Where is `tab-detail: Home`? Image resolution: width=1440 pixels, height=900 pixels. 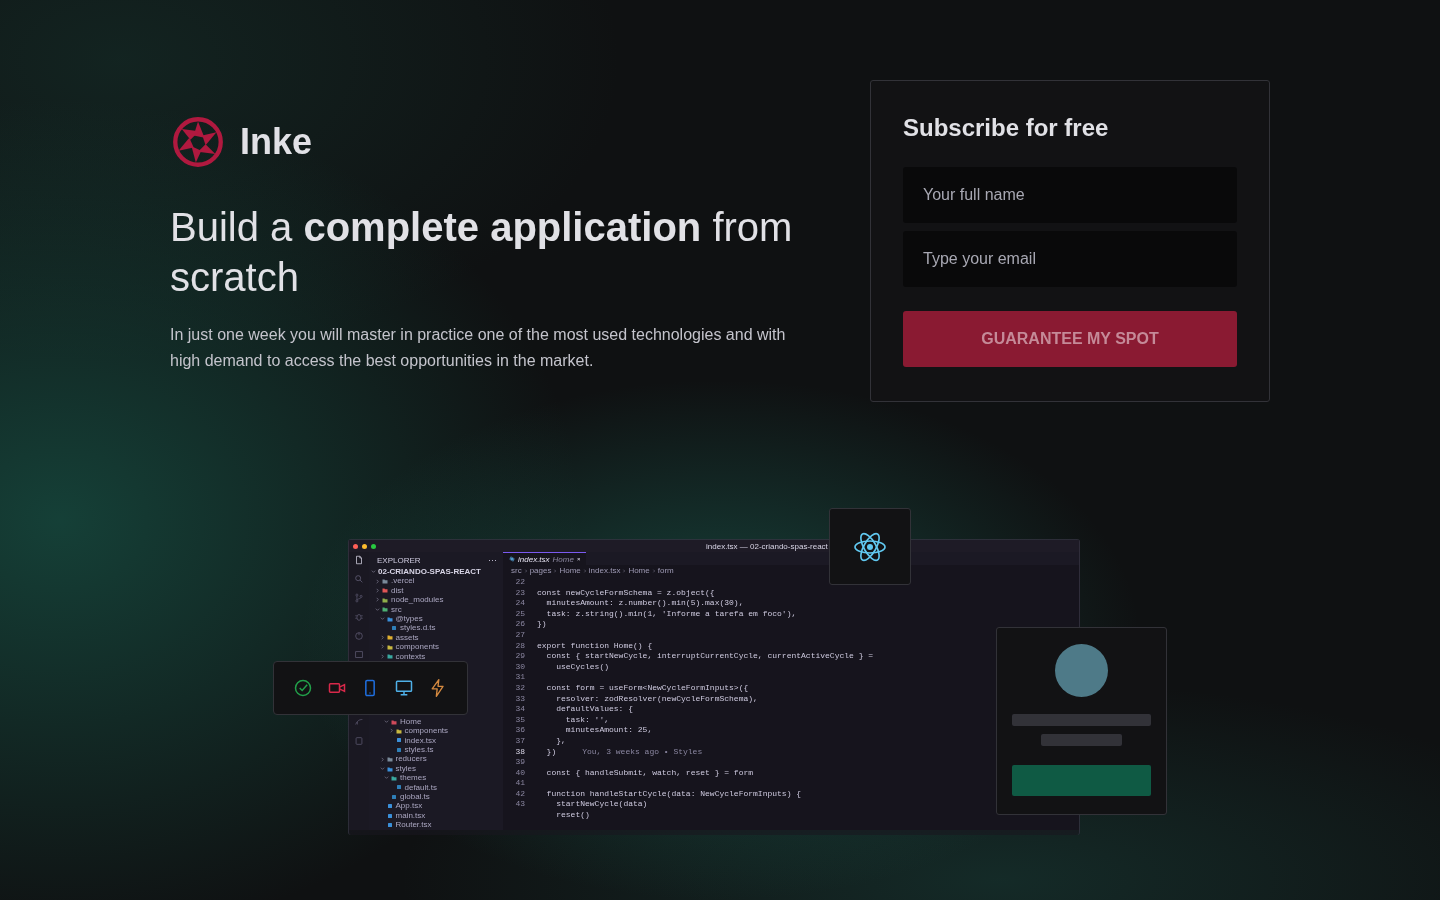
tab-detail: Home is located at coordinates (563, 559).